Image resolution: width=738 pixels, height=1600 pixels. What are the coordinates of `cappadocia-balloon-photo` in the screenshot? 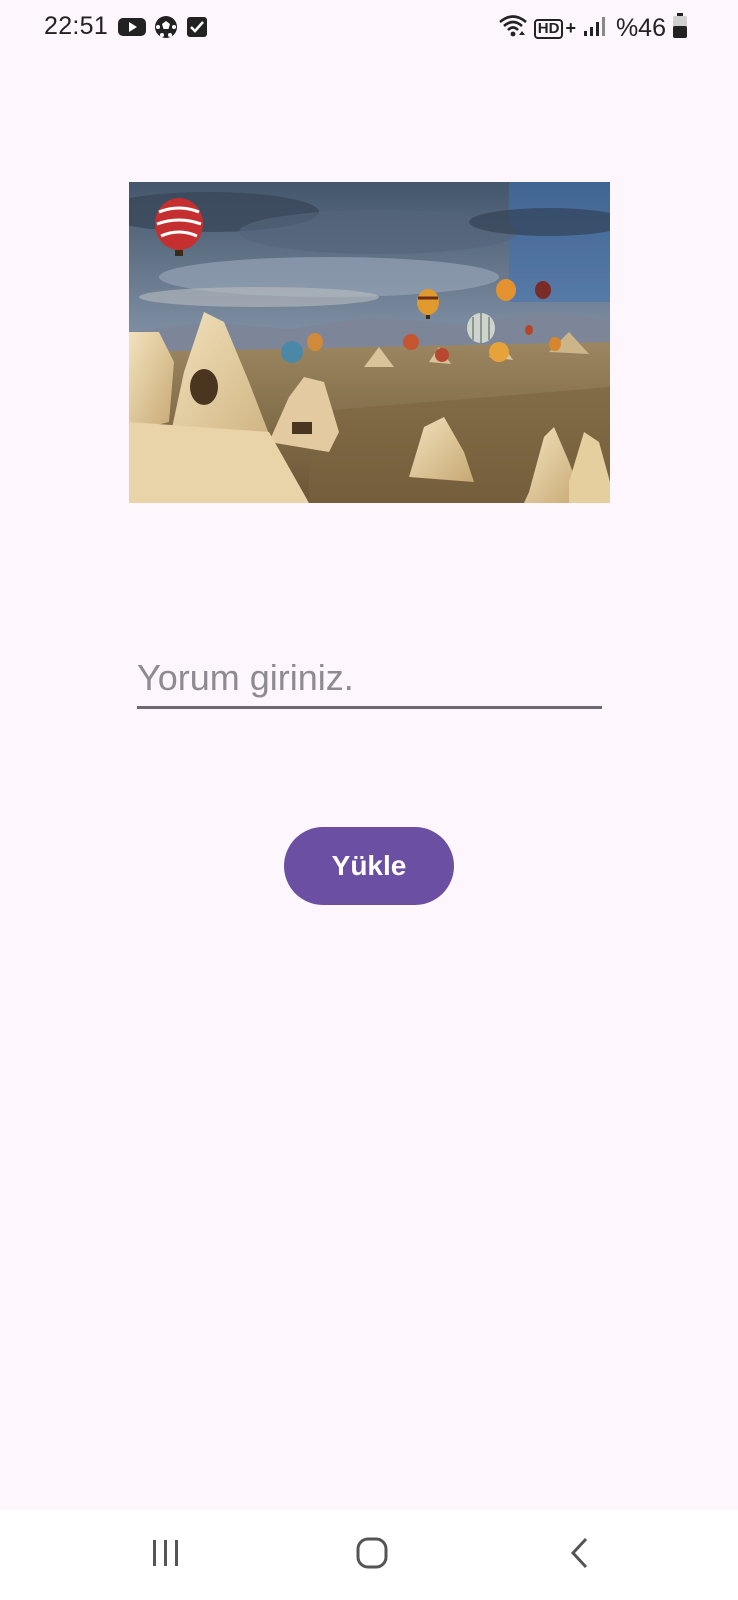 It's located at (369, 342).